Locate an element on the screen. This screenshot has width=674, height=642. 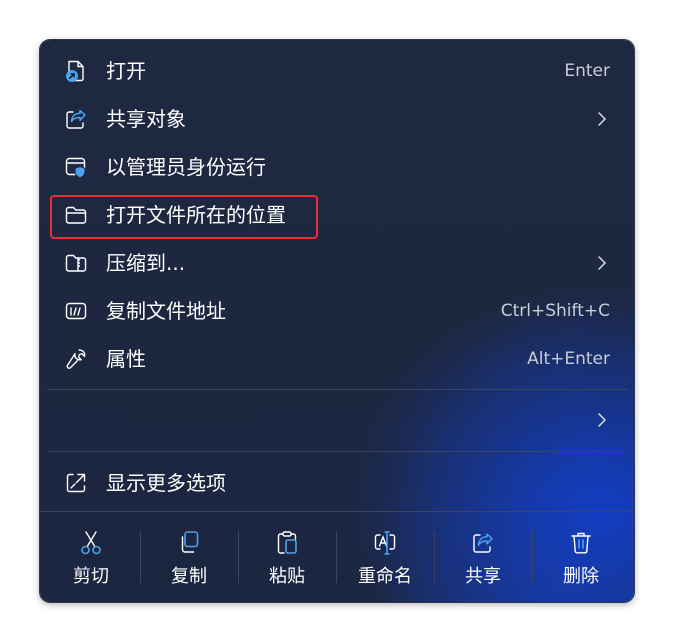
delete-button: 删除 is located at coordinates (581, 556).